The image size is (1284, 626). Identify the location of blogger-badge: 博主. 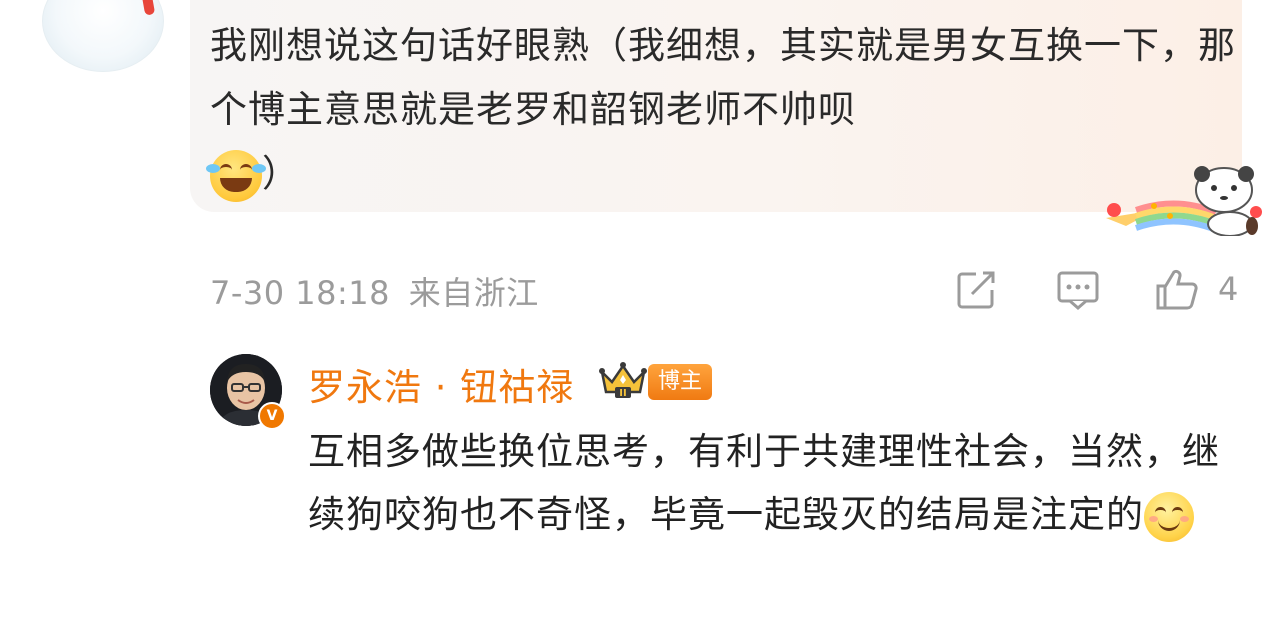
(680, 382).